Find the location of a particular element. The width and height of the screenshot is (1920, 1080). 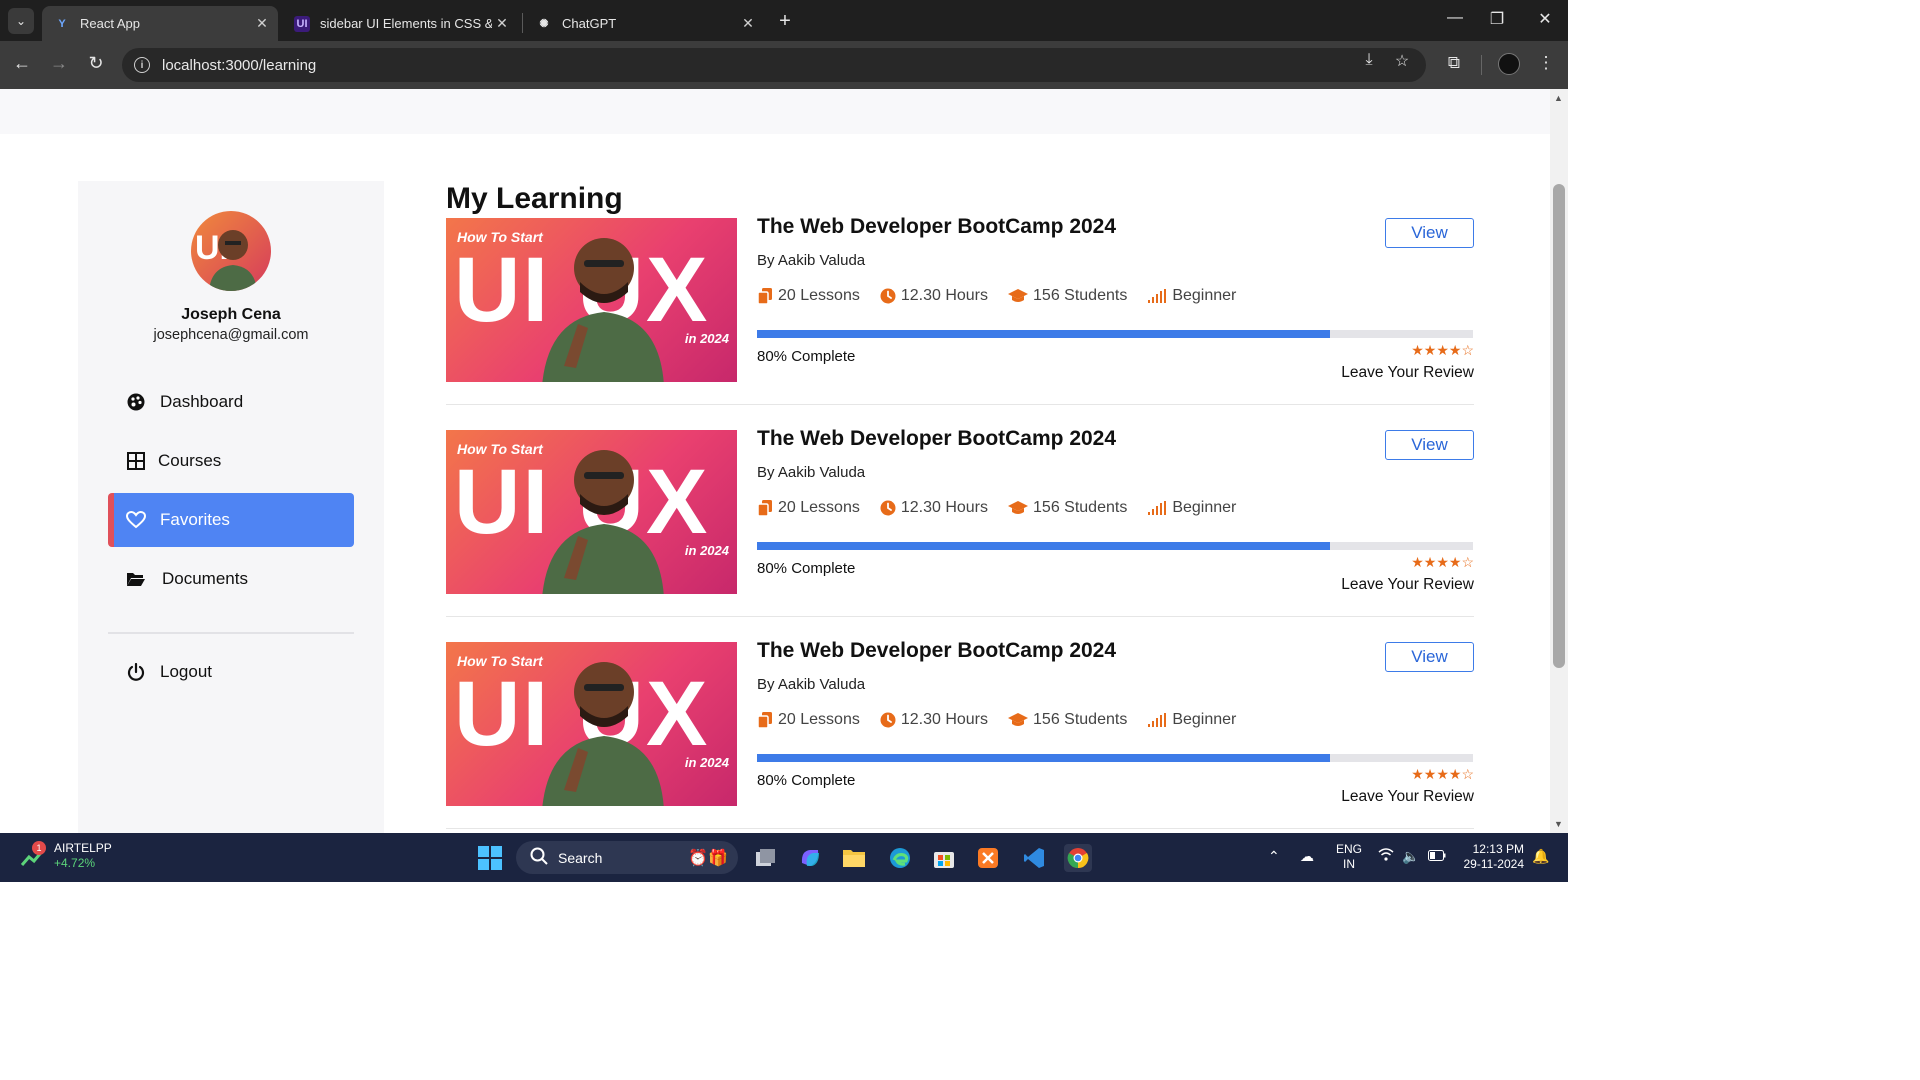

more-menu-icon: ⋮ is located at coordinates (1546, 63).